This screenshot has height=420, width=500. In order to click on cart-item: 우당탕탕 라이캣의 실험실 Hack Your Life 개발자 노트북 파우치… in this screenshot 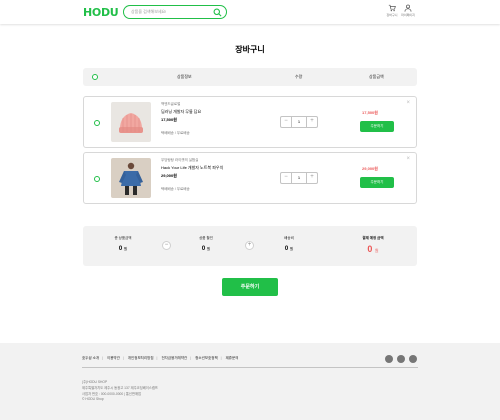, I will do `click(250, 178)`.